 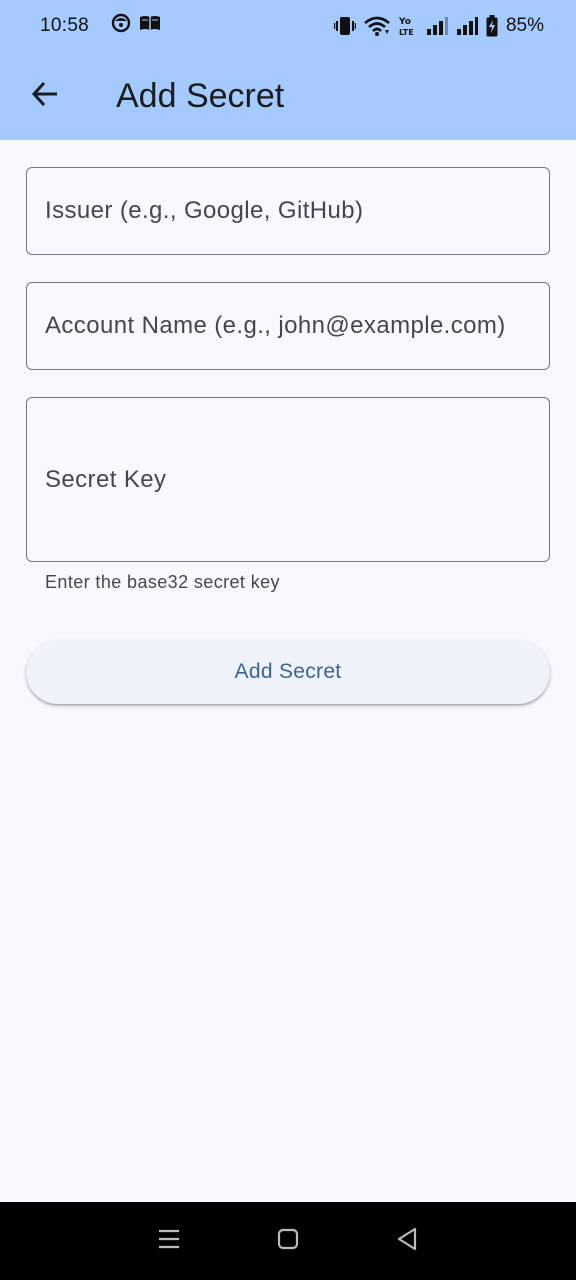 I want to click on volte-icon: Yo LTE, so click(x=408, y=26).